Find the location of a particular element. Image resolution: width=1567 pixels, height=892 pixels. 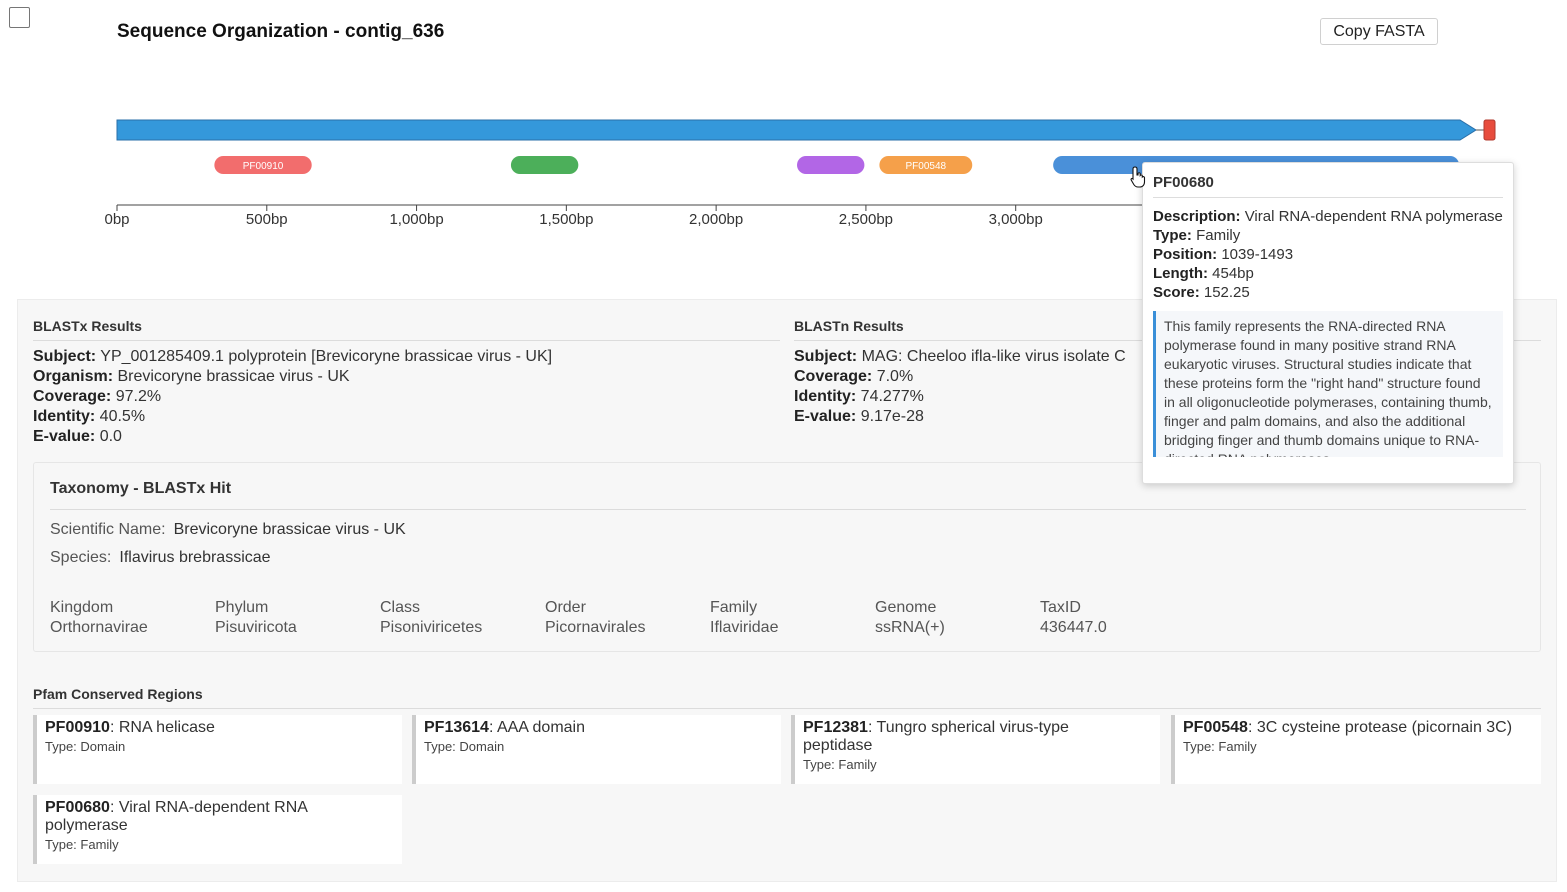

rank-family: Family Iflaviridae is located at coordinates (744, 617).